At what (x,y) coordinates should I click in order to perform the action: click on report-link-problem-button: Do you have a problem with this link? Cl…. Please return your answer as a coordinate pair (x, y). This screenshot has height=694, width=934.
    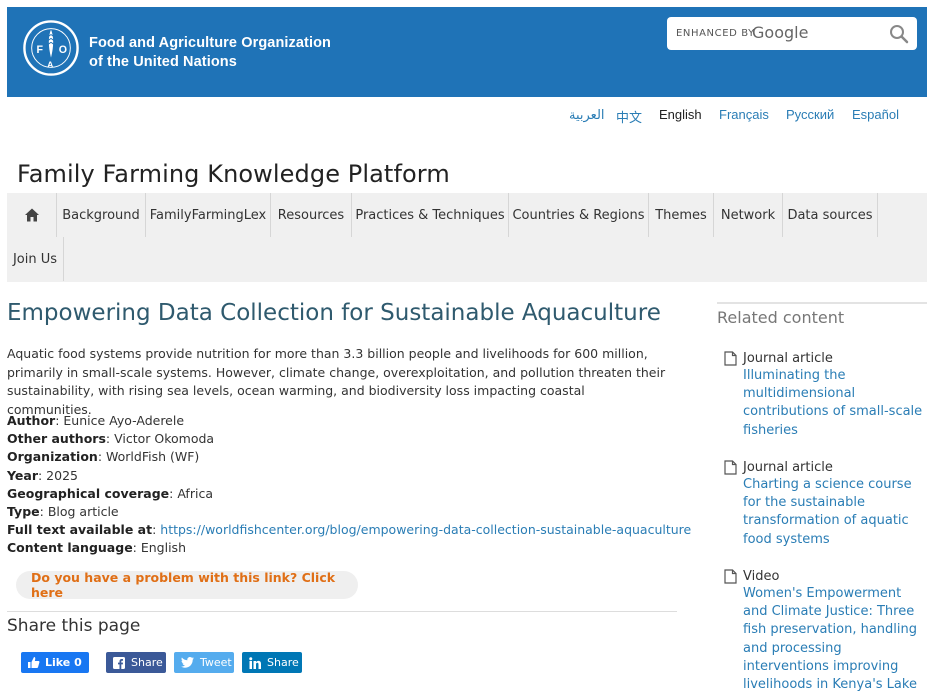
    Looking at the image, I should click on (187, 585).